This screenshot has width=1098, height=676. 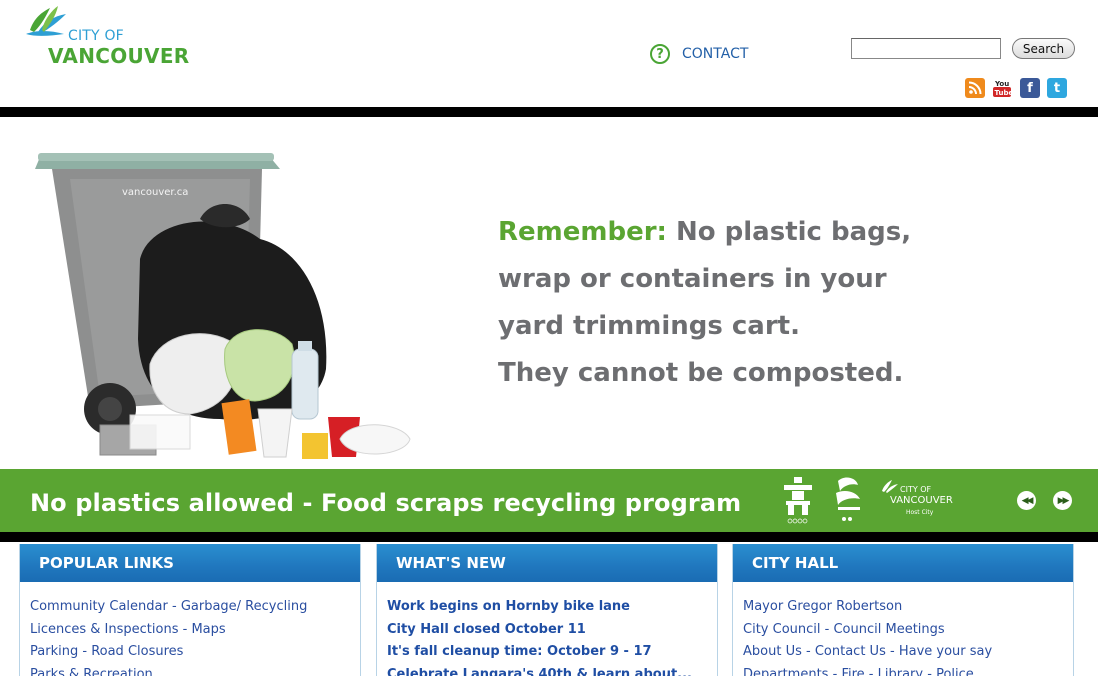 I want to click on hero-line2: wrap or containers in your, so click(x=692, y=279).